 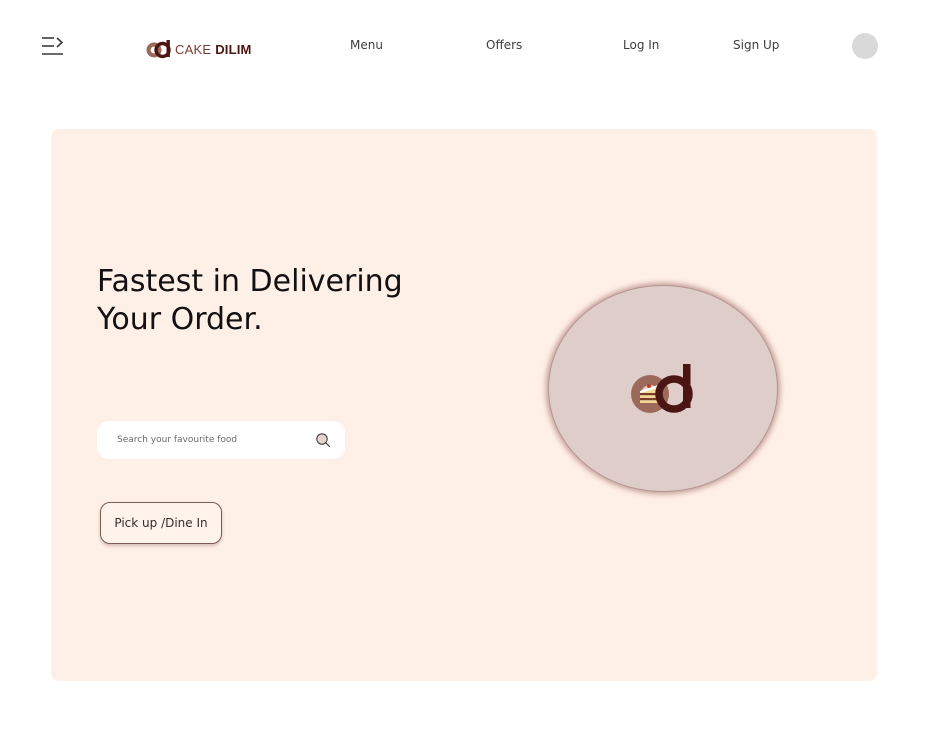 I want to click on hero-logo-circle, so click(x=663, y=388).